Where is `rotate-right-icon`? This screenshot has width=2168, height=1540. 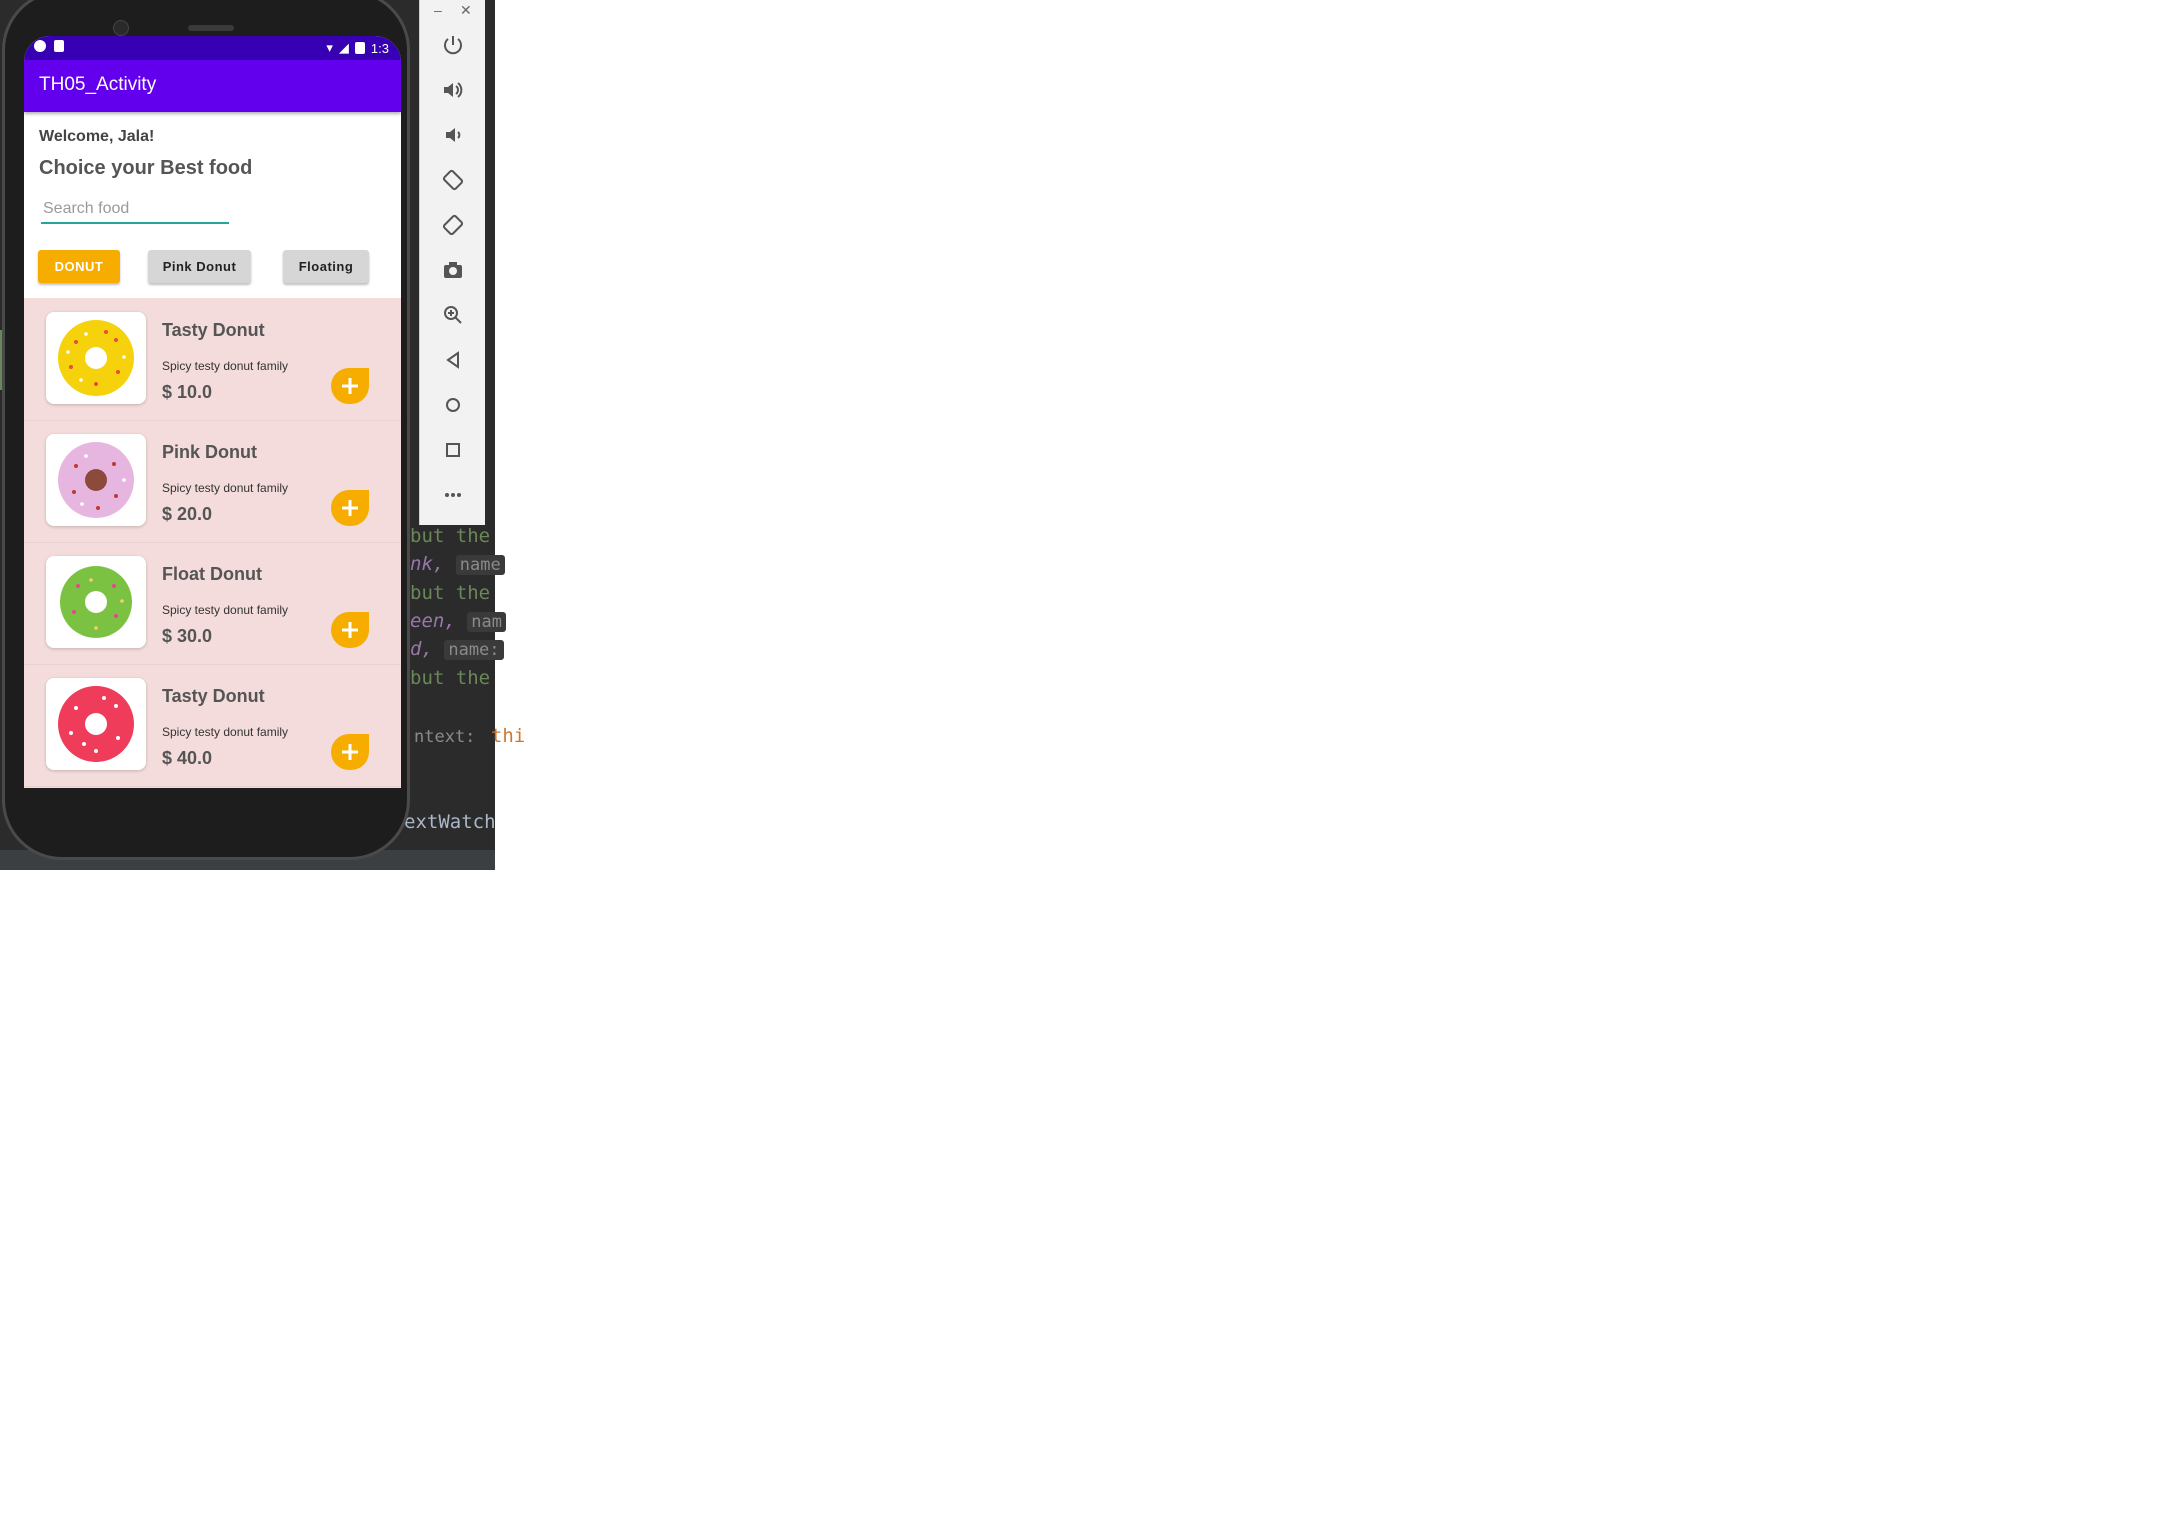 rotate-right-icon is located at coordinates (452, 225).